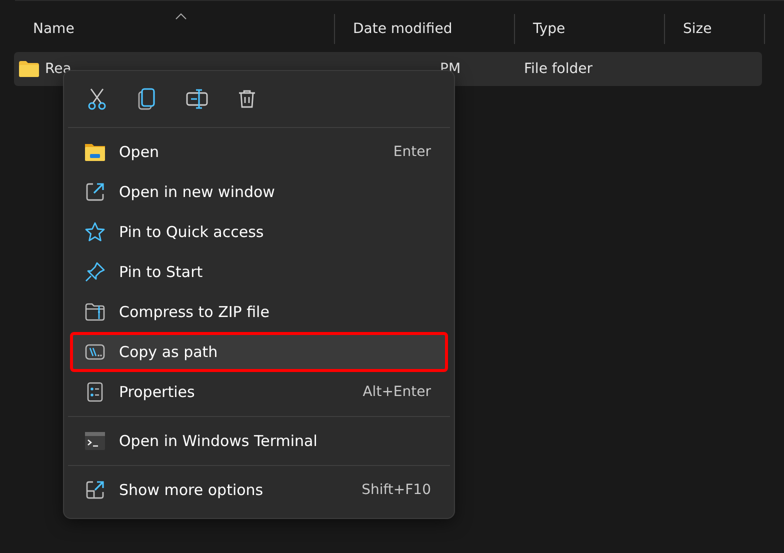 The height and width of the screenshot is (553, 784). I want to click on menu-label: Compress to ZIP file, so click(194, 312).